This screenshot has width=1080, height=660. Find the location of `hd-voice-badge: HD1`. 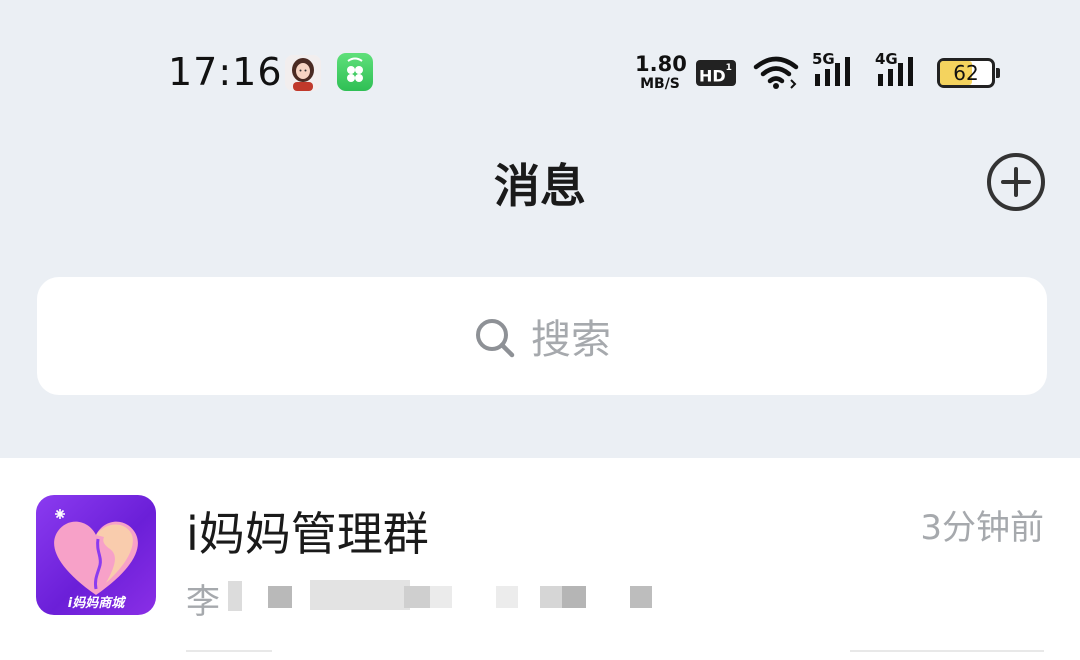

hd-voice-badge: HD1 is located at coordinates (716, 73).